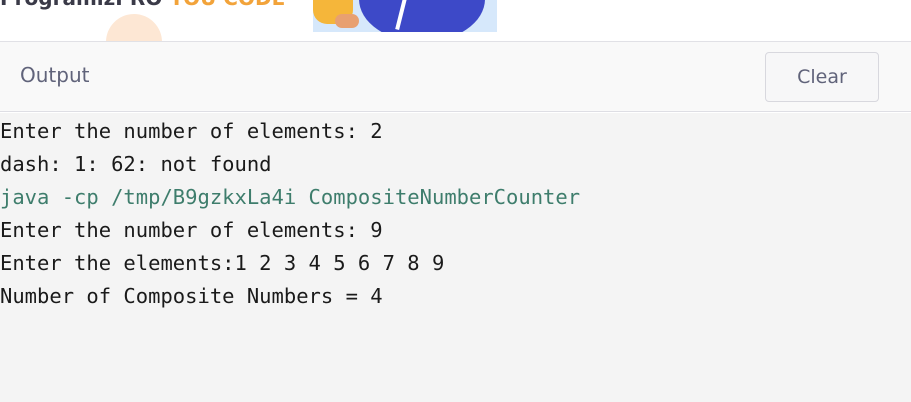 The width and height of the screenshot is (911, 402). Describe the element at coordinates (822, 77) in the screenshot. I see `clear-button: Clear` at that location.